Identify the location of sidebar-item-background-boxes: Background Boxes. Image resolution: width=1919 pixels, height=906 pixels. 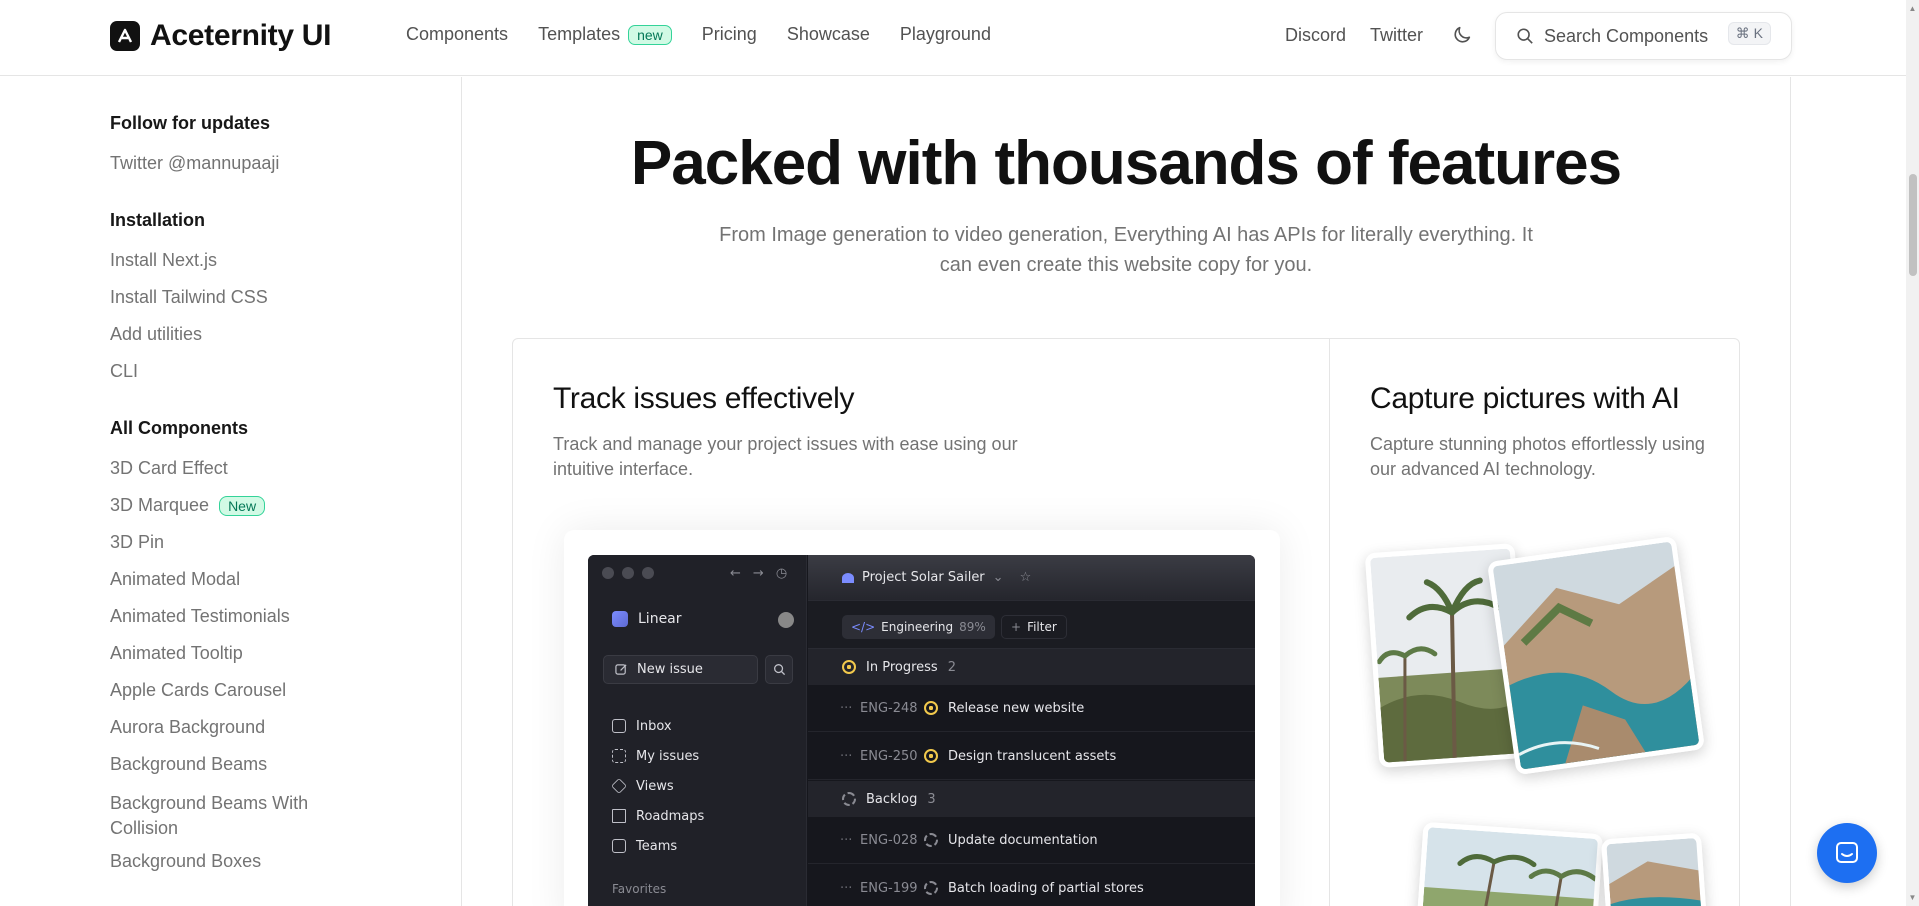
(215, 861).